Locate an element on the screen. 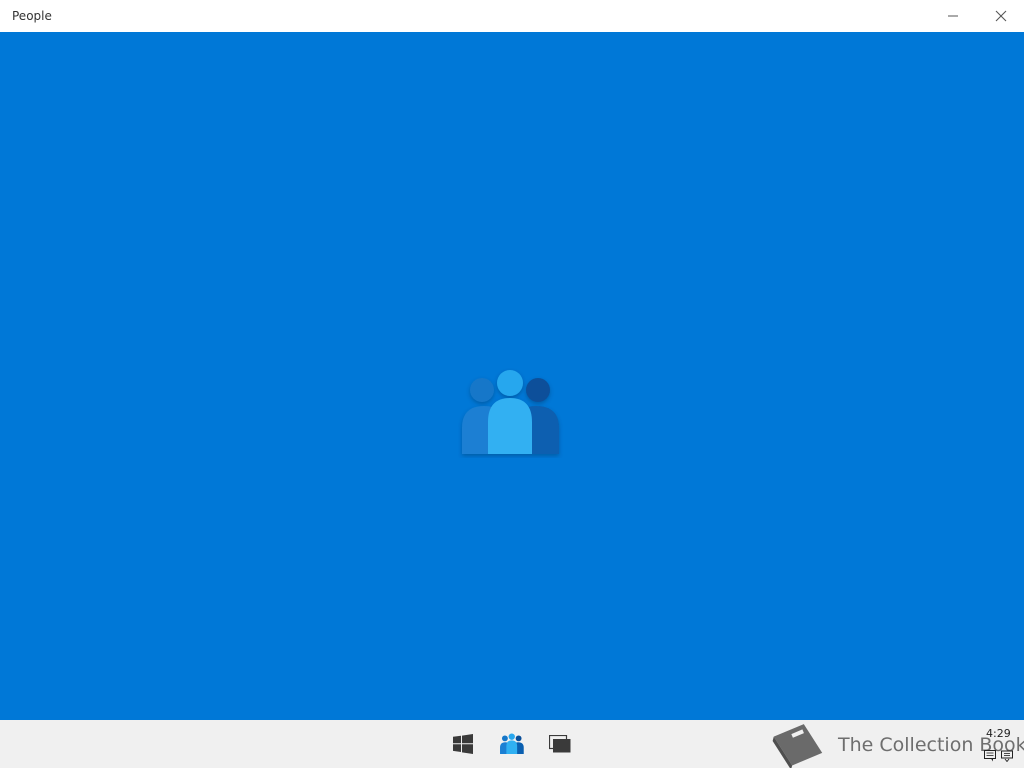 The image size is (1024, 768). taskbar is located at coordinates (512, 744).